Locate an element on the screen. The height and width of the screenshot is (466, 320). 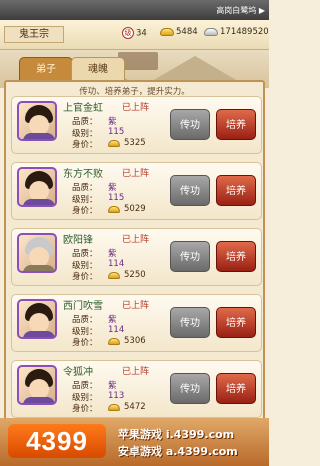
tab-souls: 魂魄 is located at coordinates (98, 69).